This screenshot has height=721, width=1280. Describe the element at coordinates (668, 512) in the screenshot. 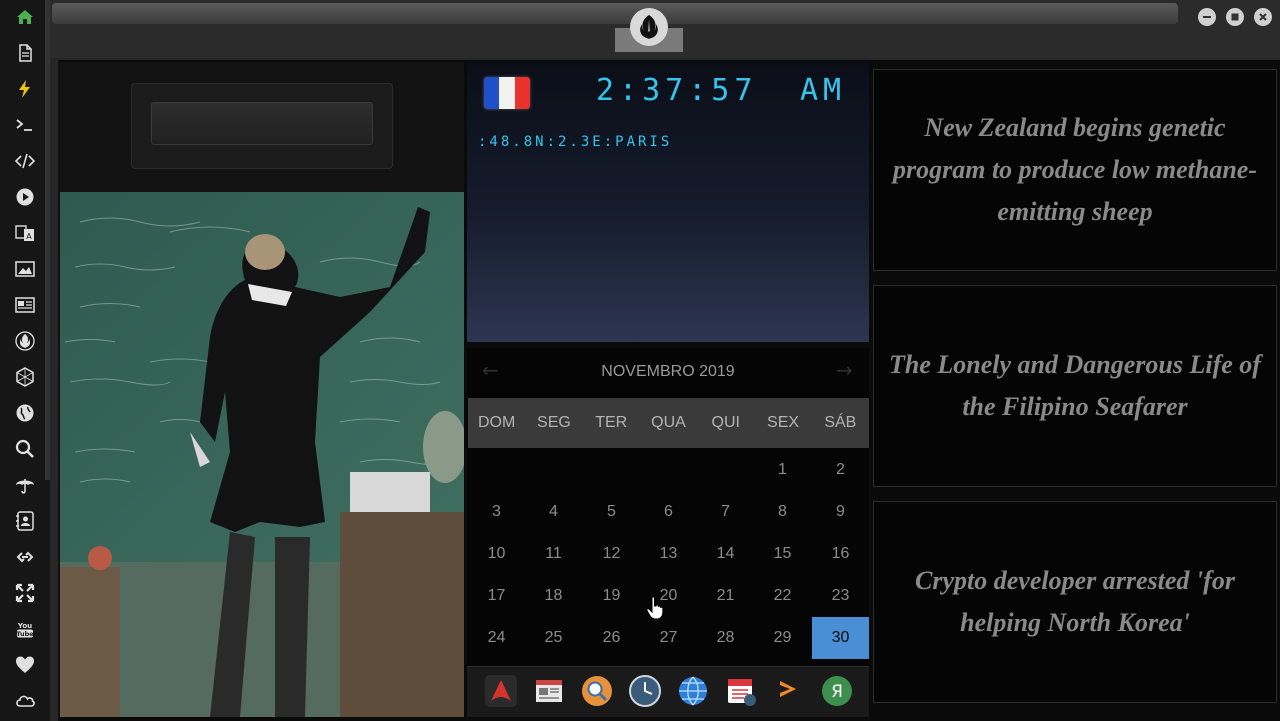

I see `calendar-day: 6` at that location.